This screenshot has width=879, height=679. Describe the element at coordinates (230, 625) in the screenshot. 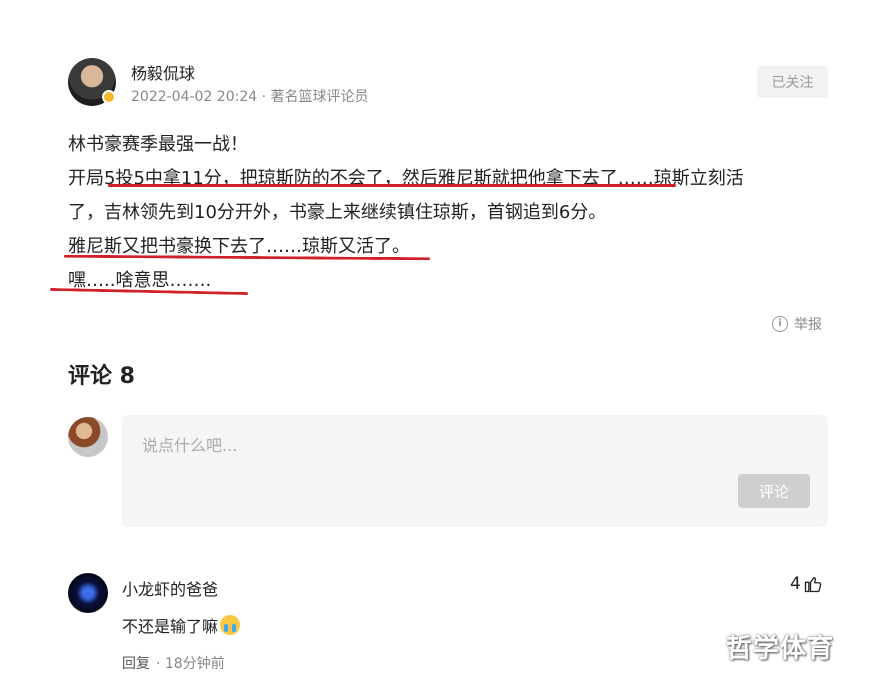

I see `crying-emoji-icon` at that location.